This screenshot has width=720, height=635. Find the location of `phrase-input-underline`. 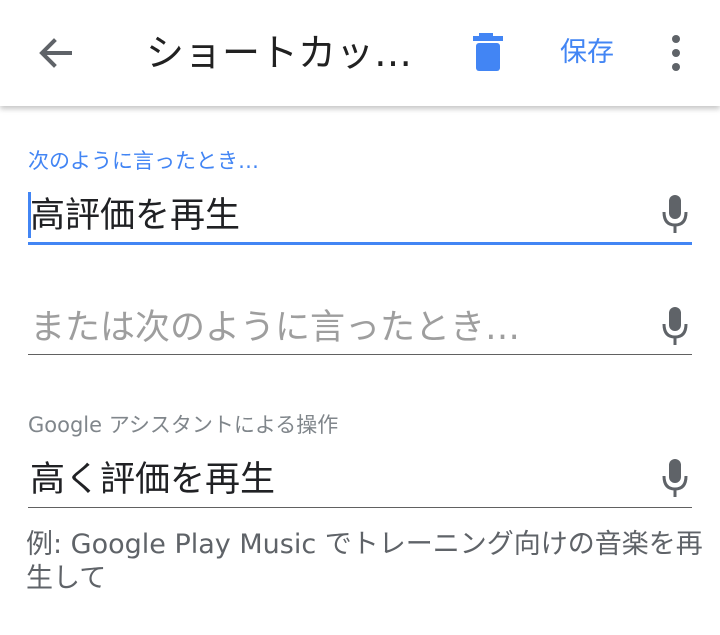

phrase-input-underline is located at coordinates (360, 243).